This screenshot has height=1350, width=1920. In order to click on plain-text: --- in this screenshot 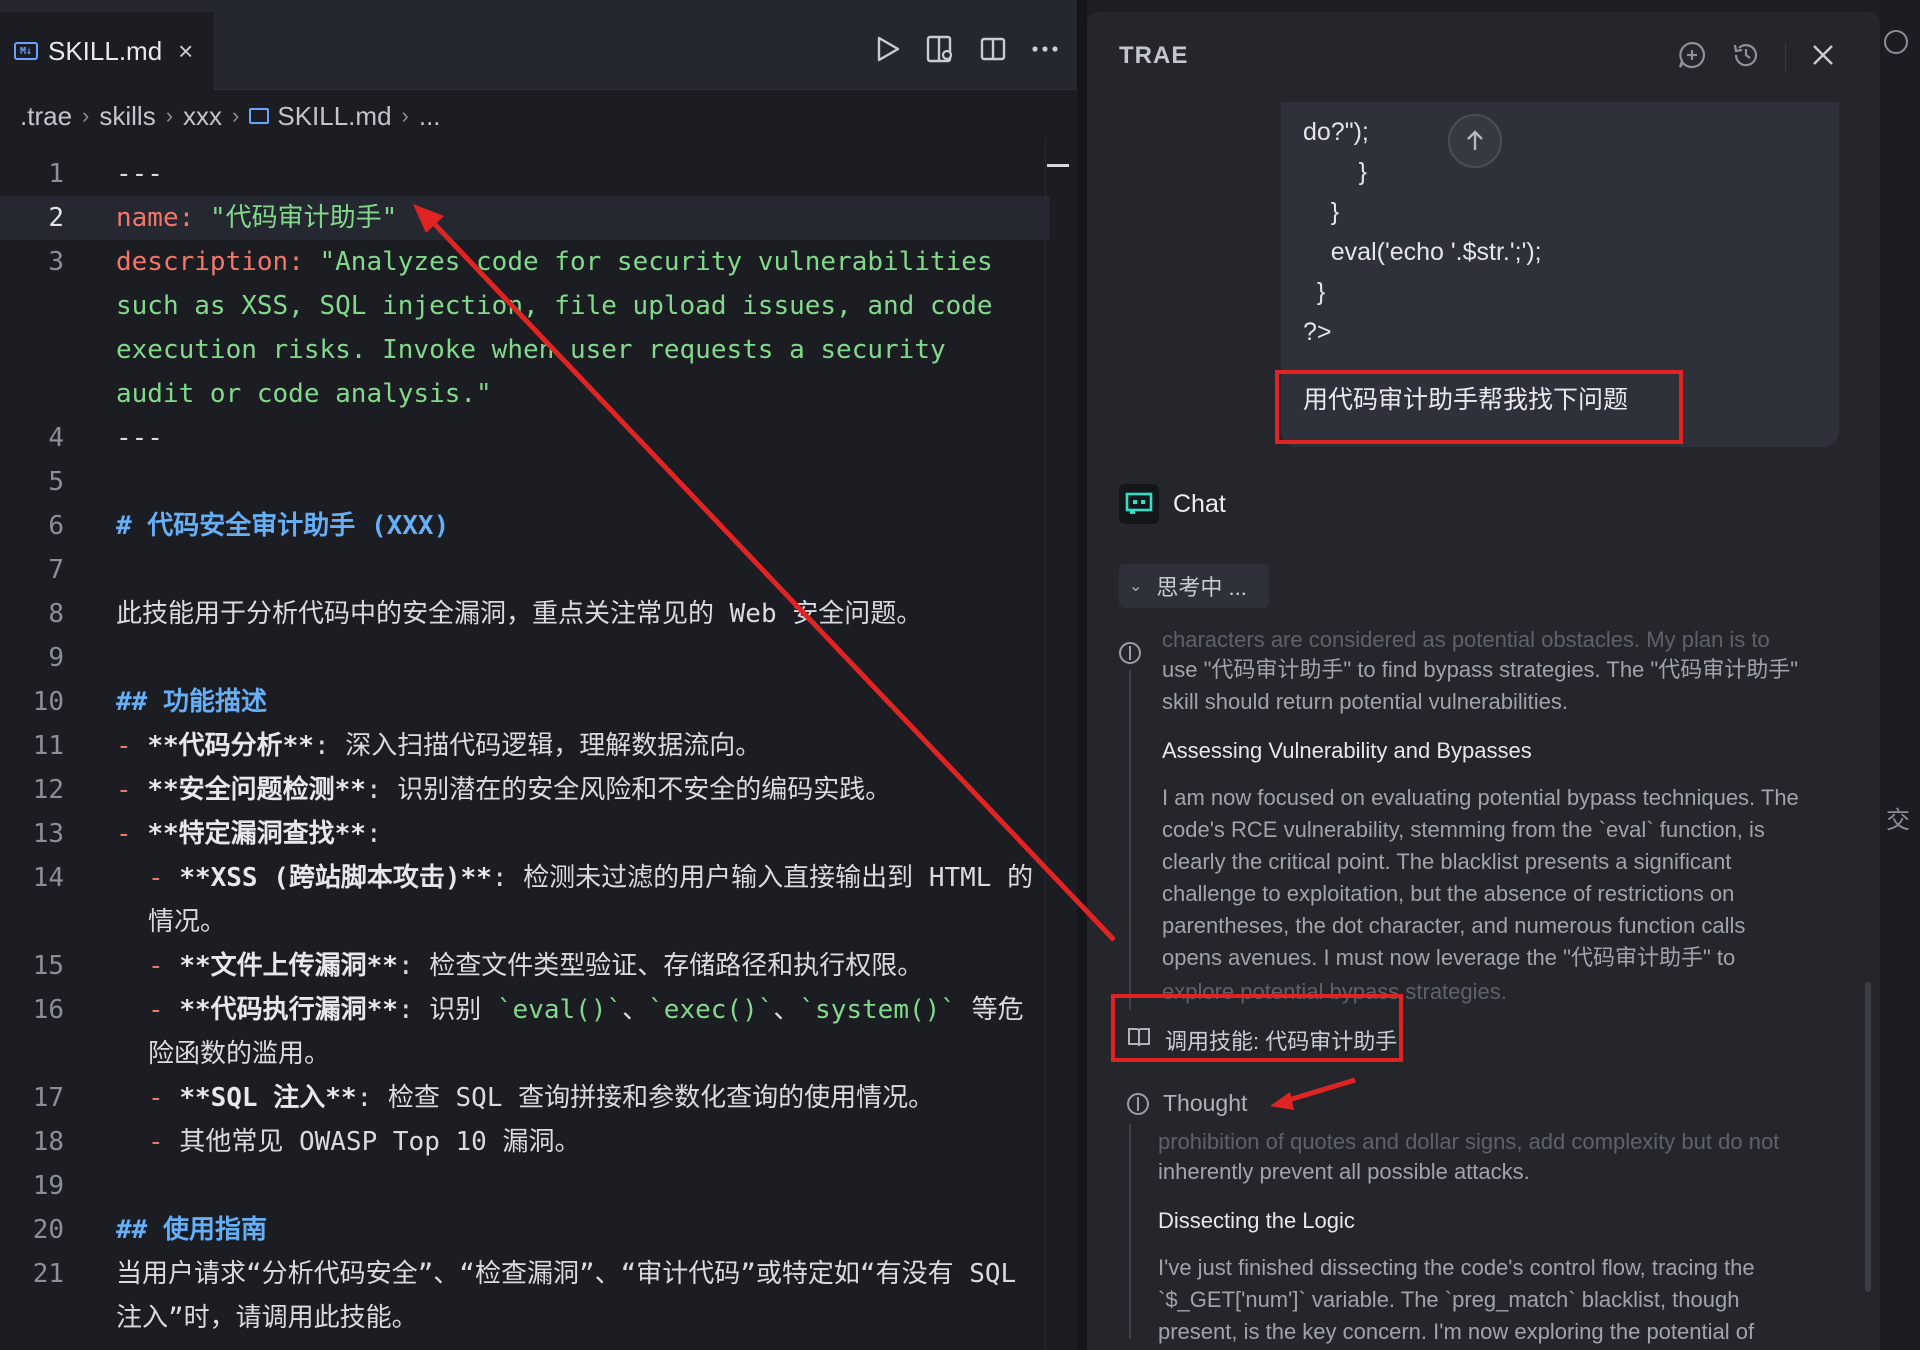, I will do `click(139, 438)`.